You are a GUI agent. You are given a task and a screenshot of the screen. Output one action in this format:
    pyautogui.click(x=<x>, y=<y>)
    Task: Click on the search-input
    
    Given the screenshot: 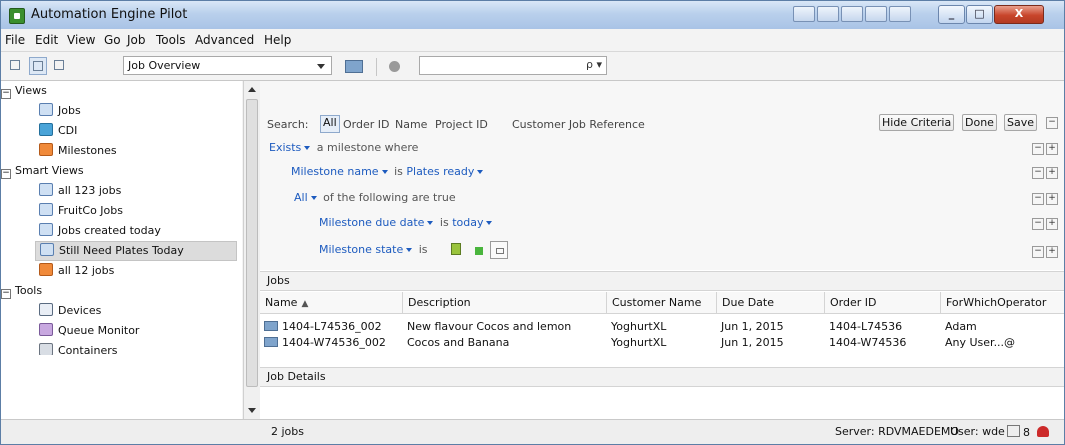 What is the action you would take?
    pyautogui.click(x=513, y=65)
    